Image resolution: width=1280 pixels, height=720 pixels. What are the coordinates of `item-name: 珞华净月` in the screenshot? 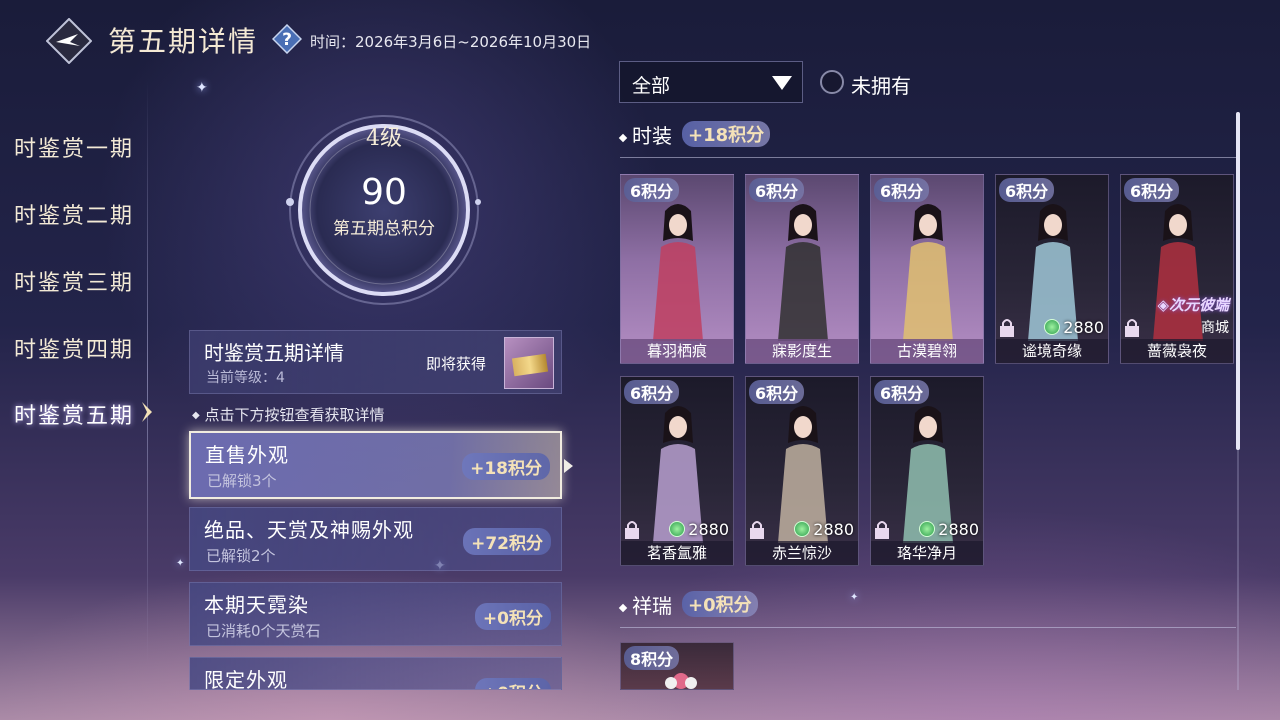 It's located at (926, 553).